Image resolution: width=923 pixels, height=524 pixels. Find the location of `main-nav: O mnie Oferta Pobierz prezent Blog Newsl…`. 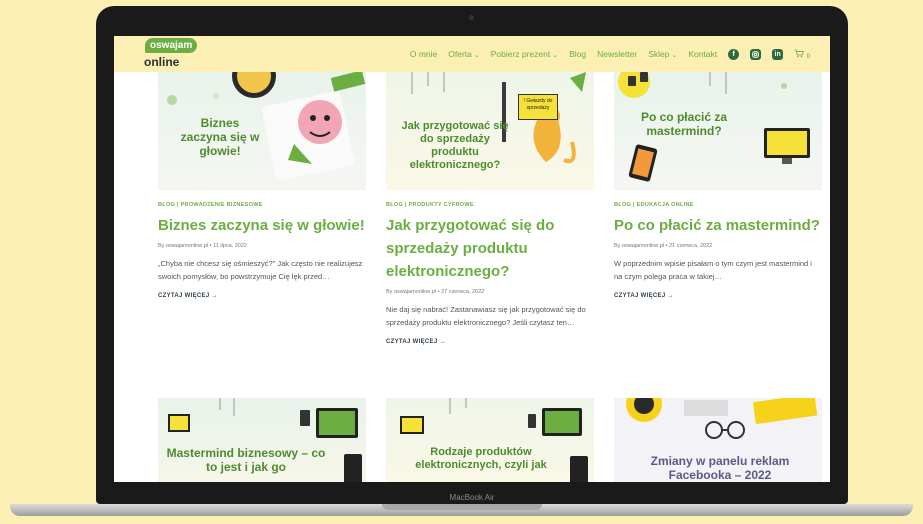

main-nav: O mnie Oferta Pobierz prezent Blog Newsl… is located at coordinates (610, 54).